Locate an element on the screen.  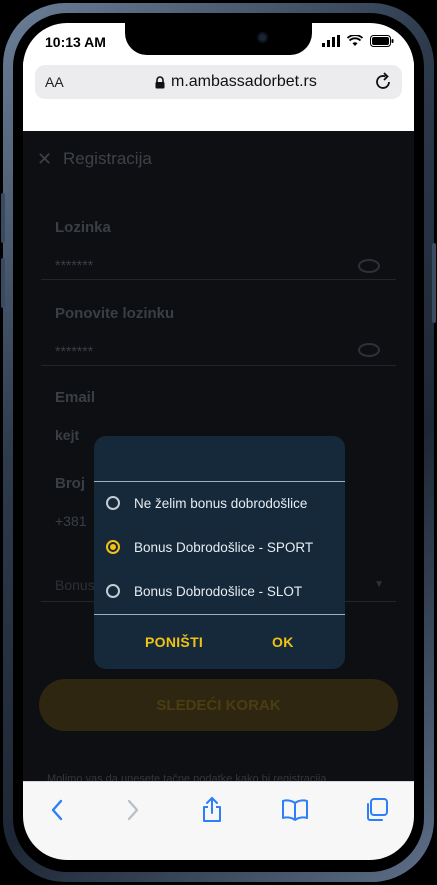
back-icon is located at coordinates (57, 810).